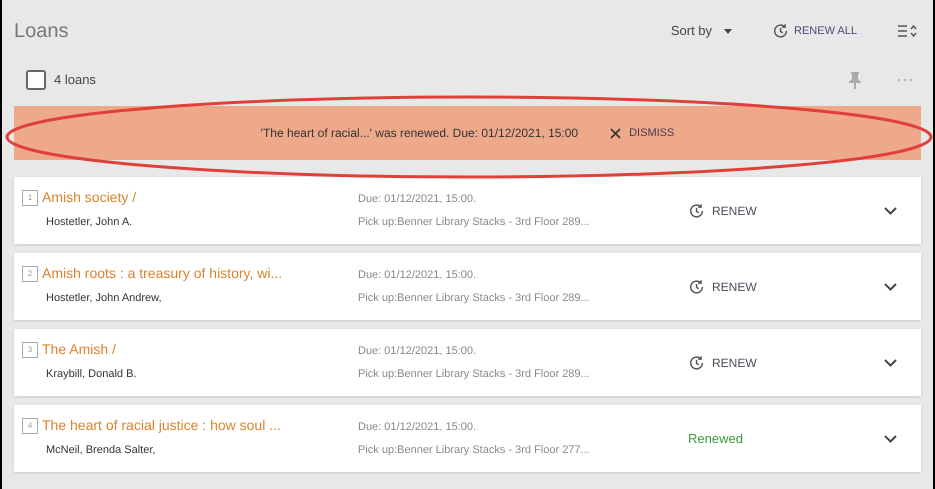 This screenshot has width=935, height=489. What do you see at coordinates (90, 222) in the screenshot?
I see `loan-author: Hostetler, John A.` at bounding box center [90, 222].